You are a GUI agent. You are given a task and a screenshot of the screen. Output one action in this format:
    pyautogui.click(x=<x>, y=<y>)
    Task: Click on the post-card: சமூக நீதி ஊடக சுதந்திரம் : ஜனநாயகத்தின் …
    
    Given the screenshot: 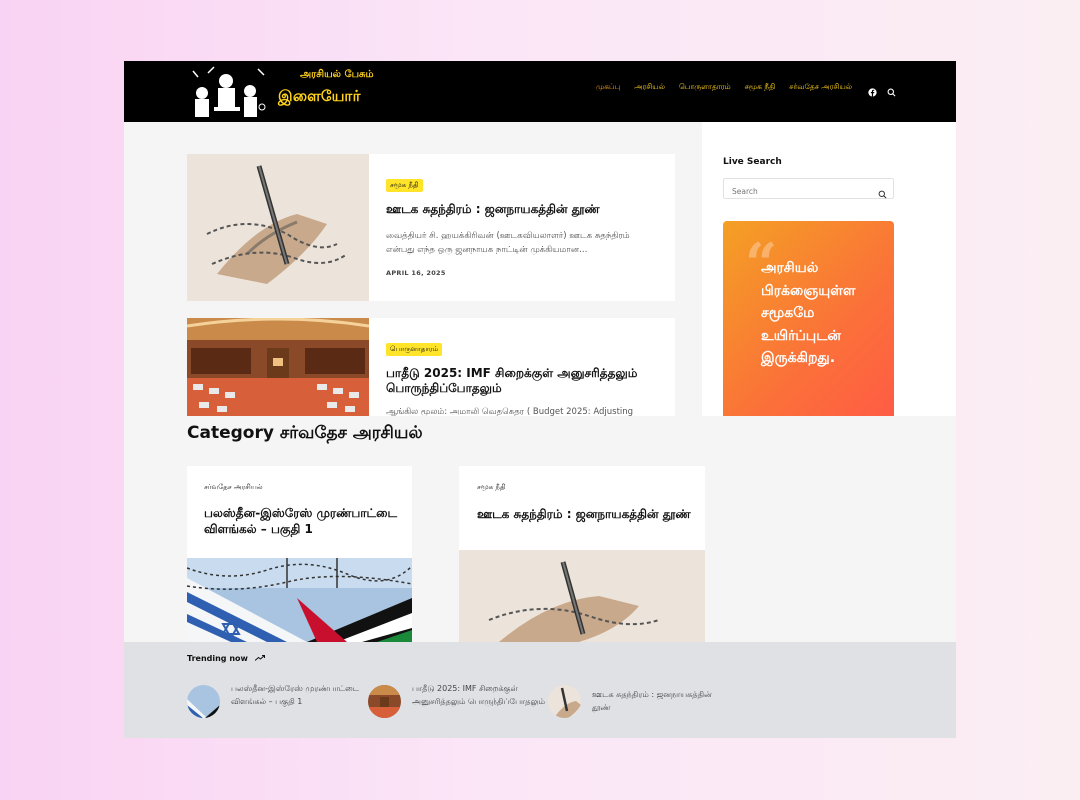 What is the action you would take?
    pyautogui.click(x=431, y=227)
    